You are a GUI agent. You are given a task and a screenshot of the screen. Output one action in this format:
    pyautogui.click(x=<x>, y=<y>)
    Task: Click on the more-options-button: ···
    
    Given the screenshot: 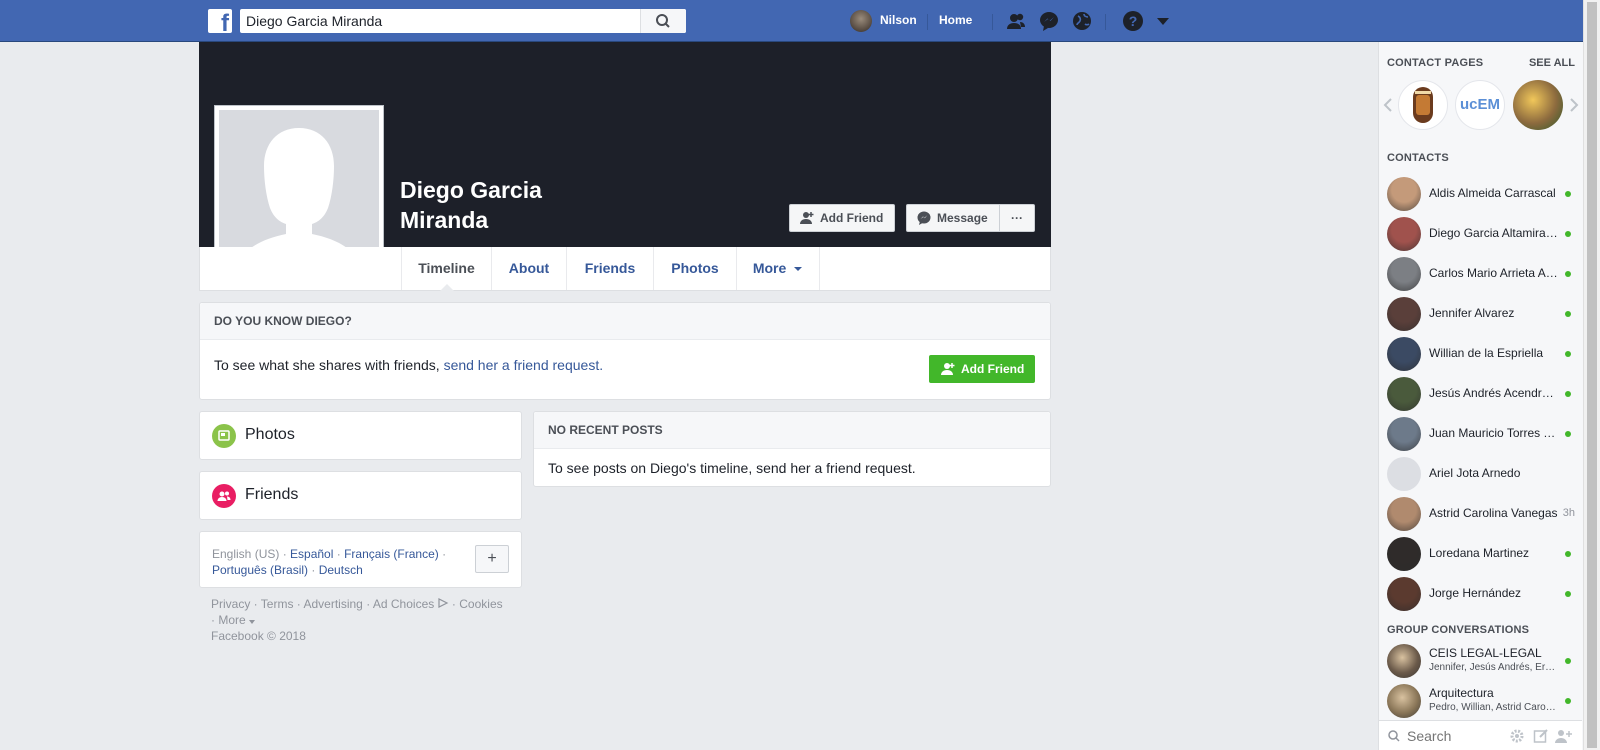 What is the action you would take?
    pyautogui.click(x=1017, y=218)
    